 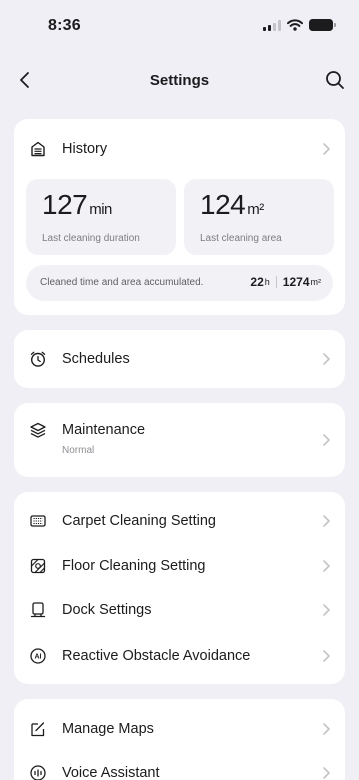 I want to click on status-bar: 8:36, so click(x=179, y=26).